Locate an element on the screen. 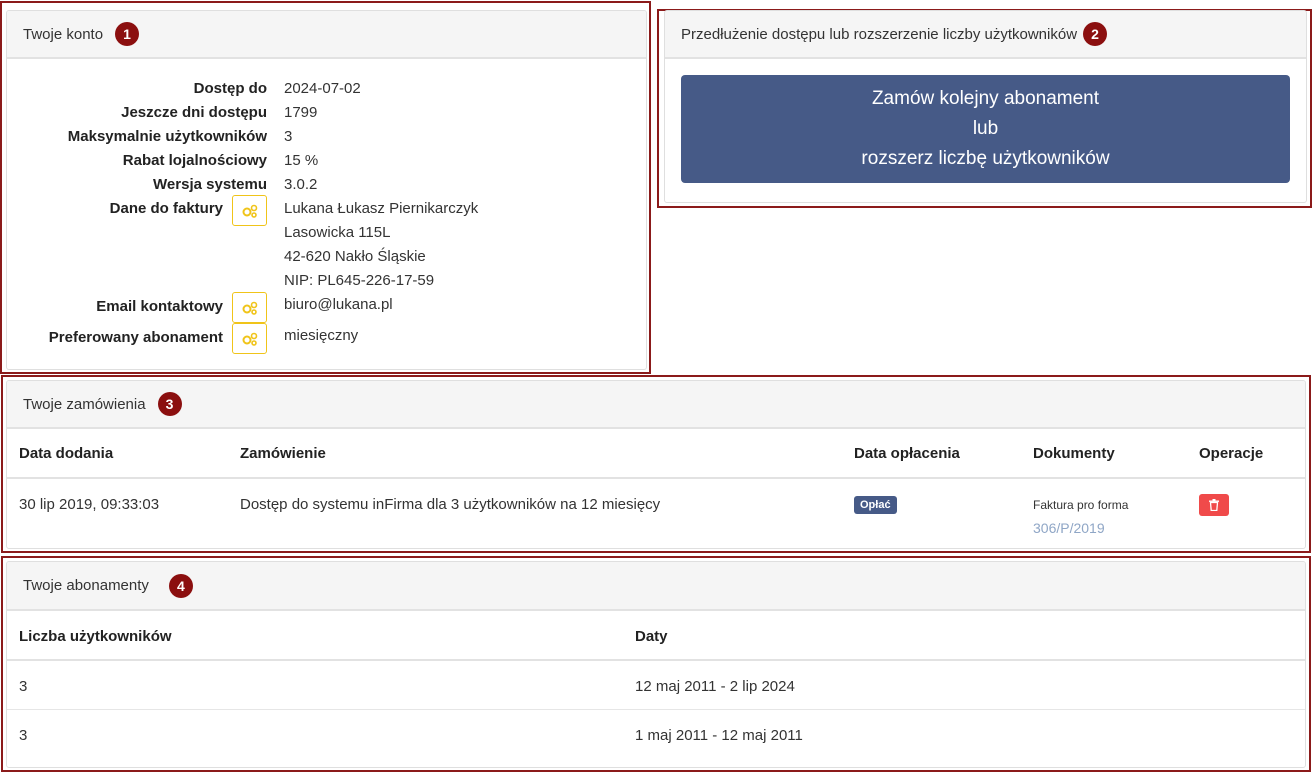  column-header-order: Zamówienie is located at coordinates (283, 453).